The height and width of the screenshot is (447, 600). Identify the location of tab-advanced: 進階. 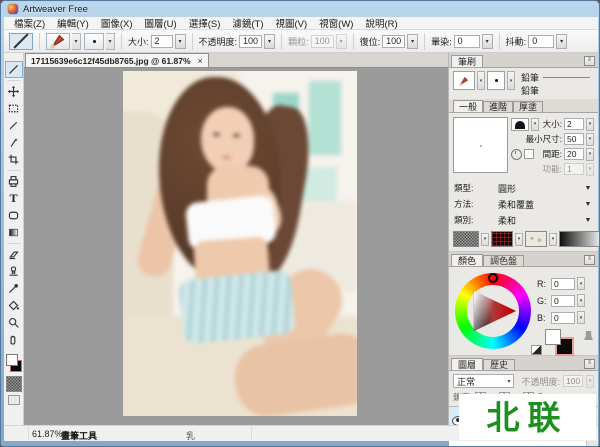
(498, 106).